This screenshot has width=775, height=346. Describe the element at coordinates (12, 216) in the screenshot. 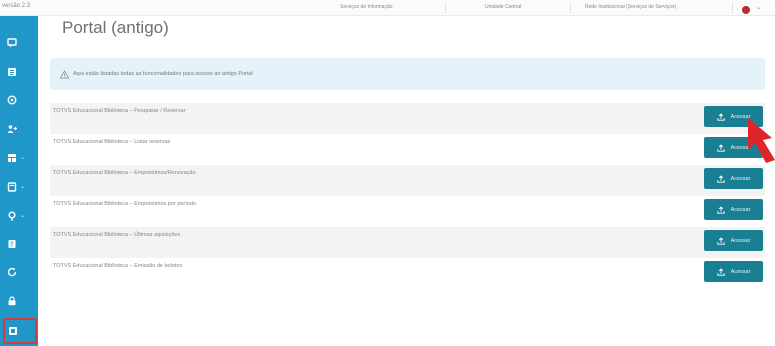

I see `pin-icon` at that location.